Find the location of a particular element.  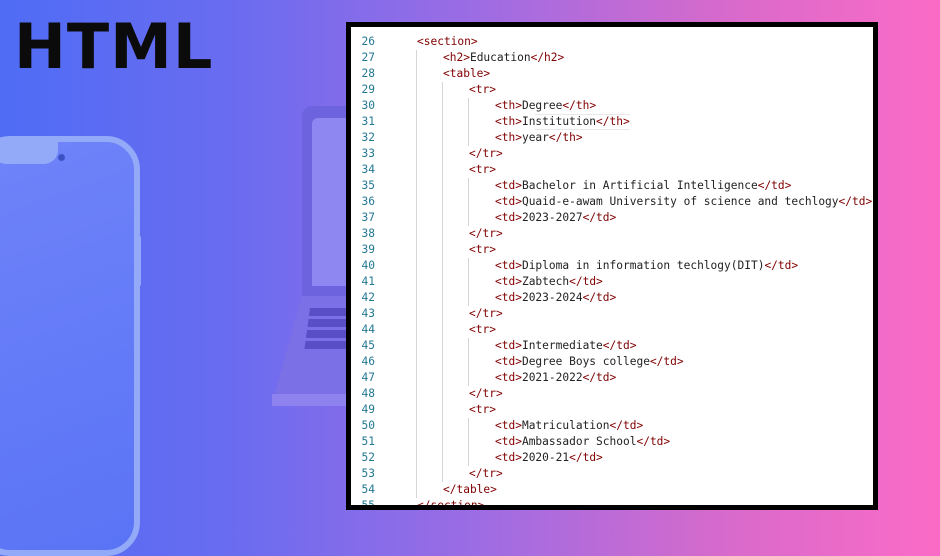

line-number: 49 is located at coordinates (368, 409).